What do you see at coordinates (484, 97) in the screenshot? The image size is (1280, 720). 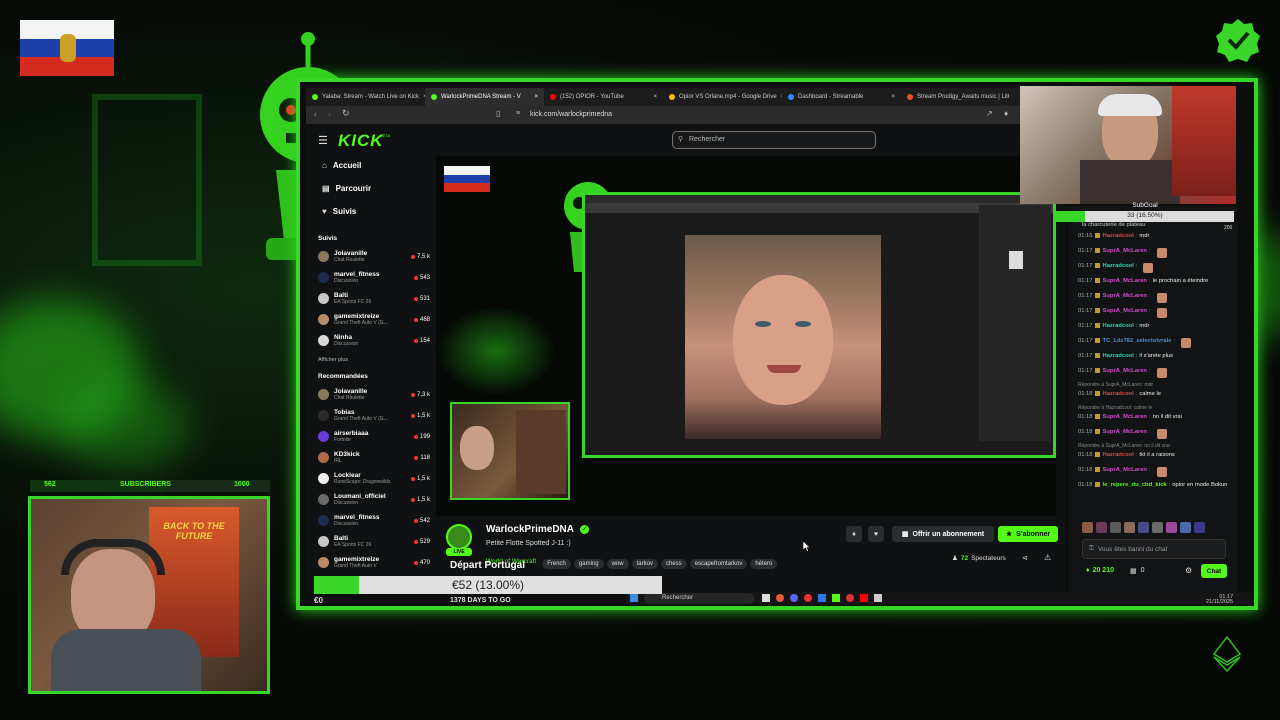 I see `browser-tab: WarlockPrimeDNA Stream - V ×` at bounding box center [484, 97].